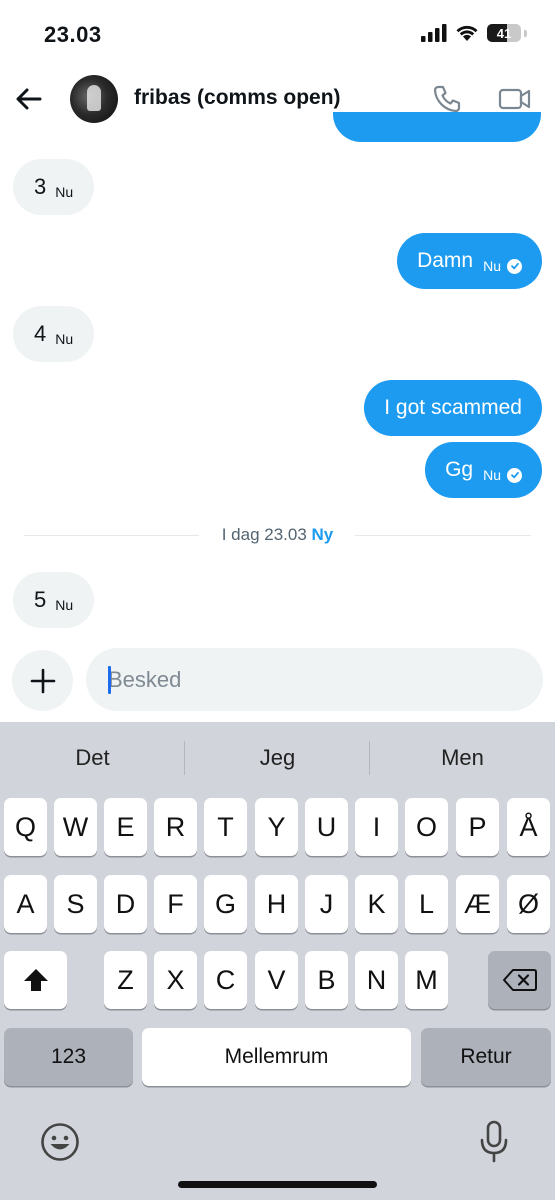  I want to click on status-icons: 41, so click(474, 33).